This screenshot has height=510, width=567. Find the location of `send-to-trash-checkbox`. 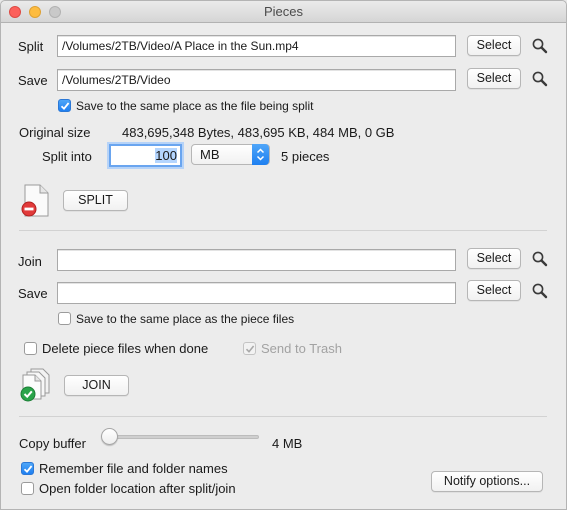

send-to-trash-checkbox is located at coordinates (249, 348).